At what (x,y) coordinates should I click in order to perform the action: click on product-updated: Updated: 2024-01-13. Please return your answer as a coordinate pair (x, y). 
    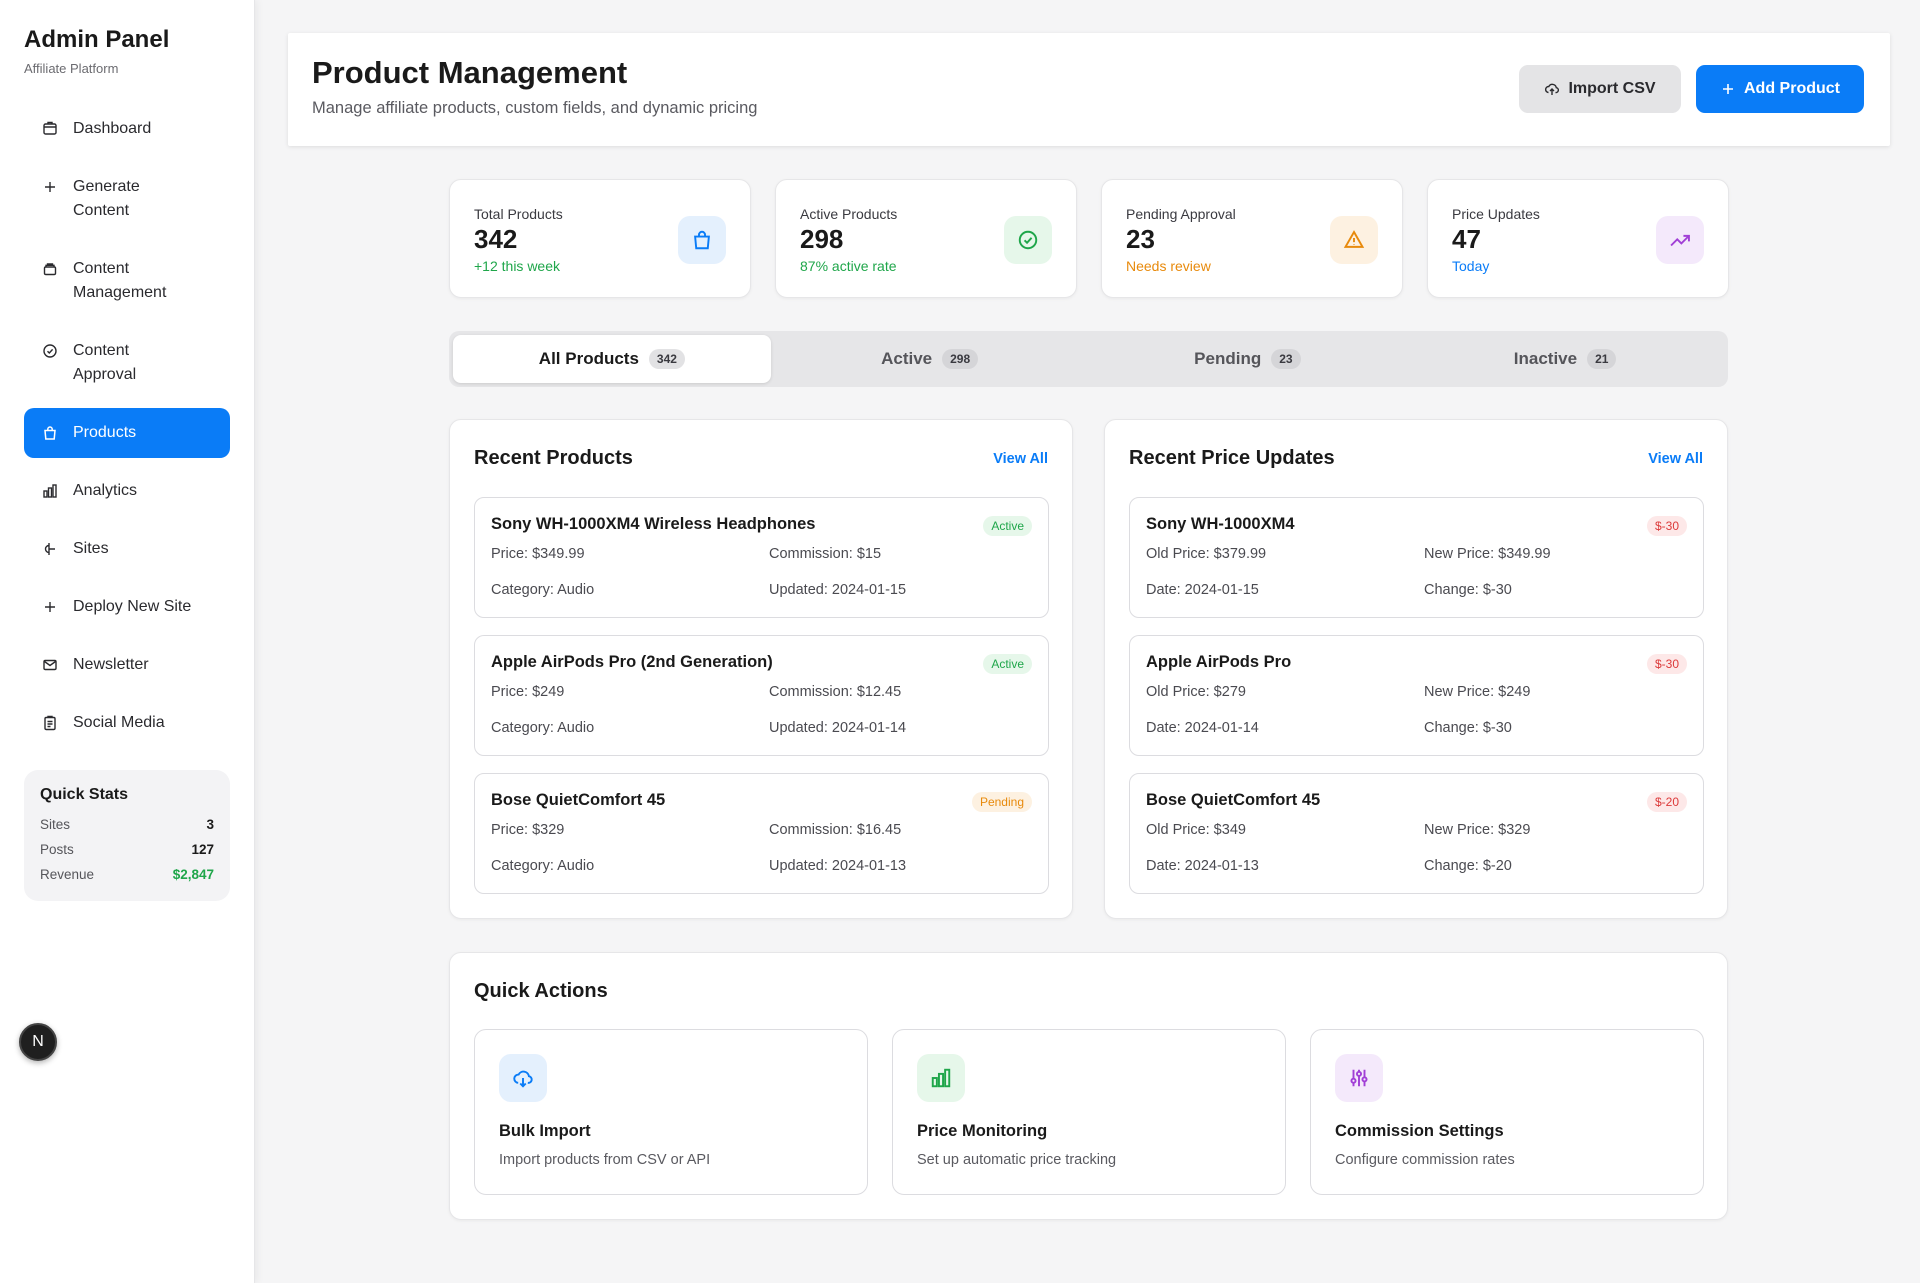
    Looking at the image, I should click on (838, 866).